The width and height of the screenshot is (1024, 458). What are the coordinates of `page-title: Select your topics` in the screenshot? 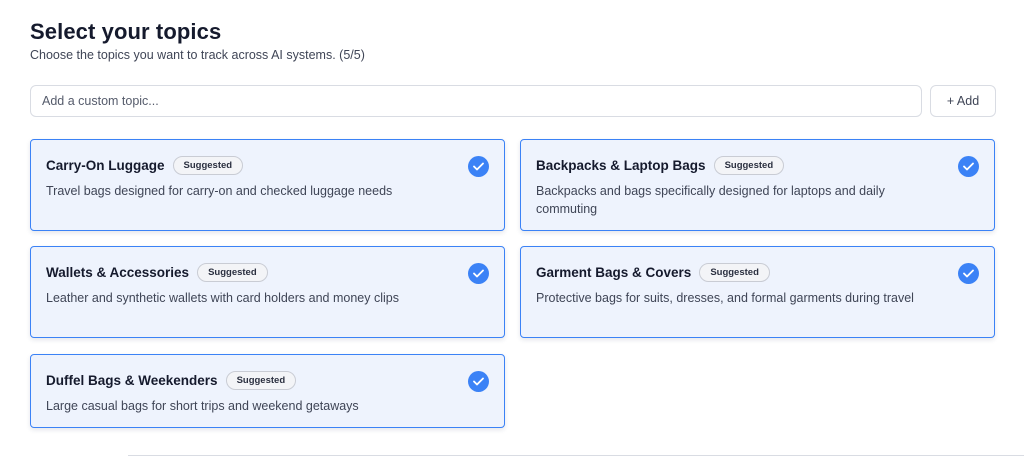 It's located at (126, 31).